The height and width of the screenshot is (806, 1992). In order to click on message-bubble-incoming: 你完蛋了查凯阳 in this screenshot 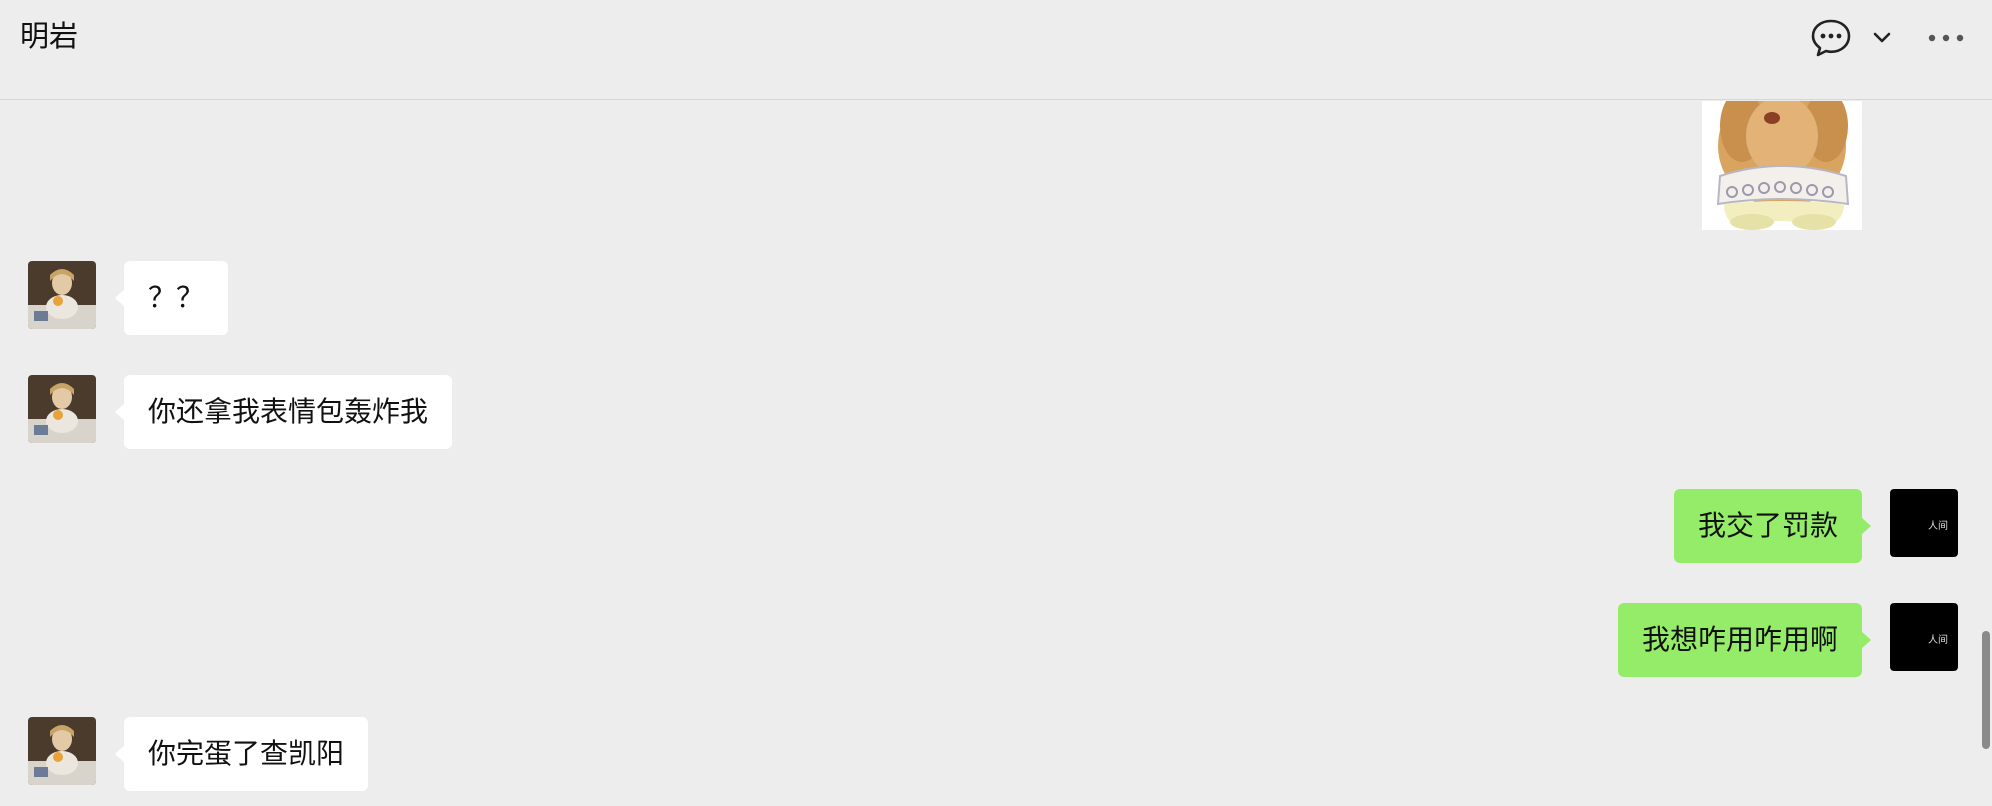, I will do `click(241, 754)`.